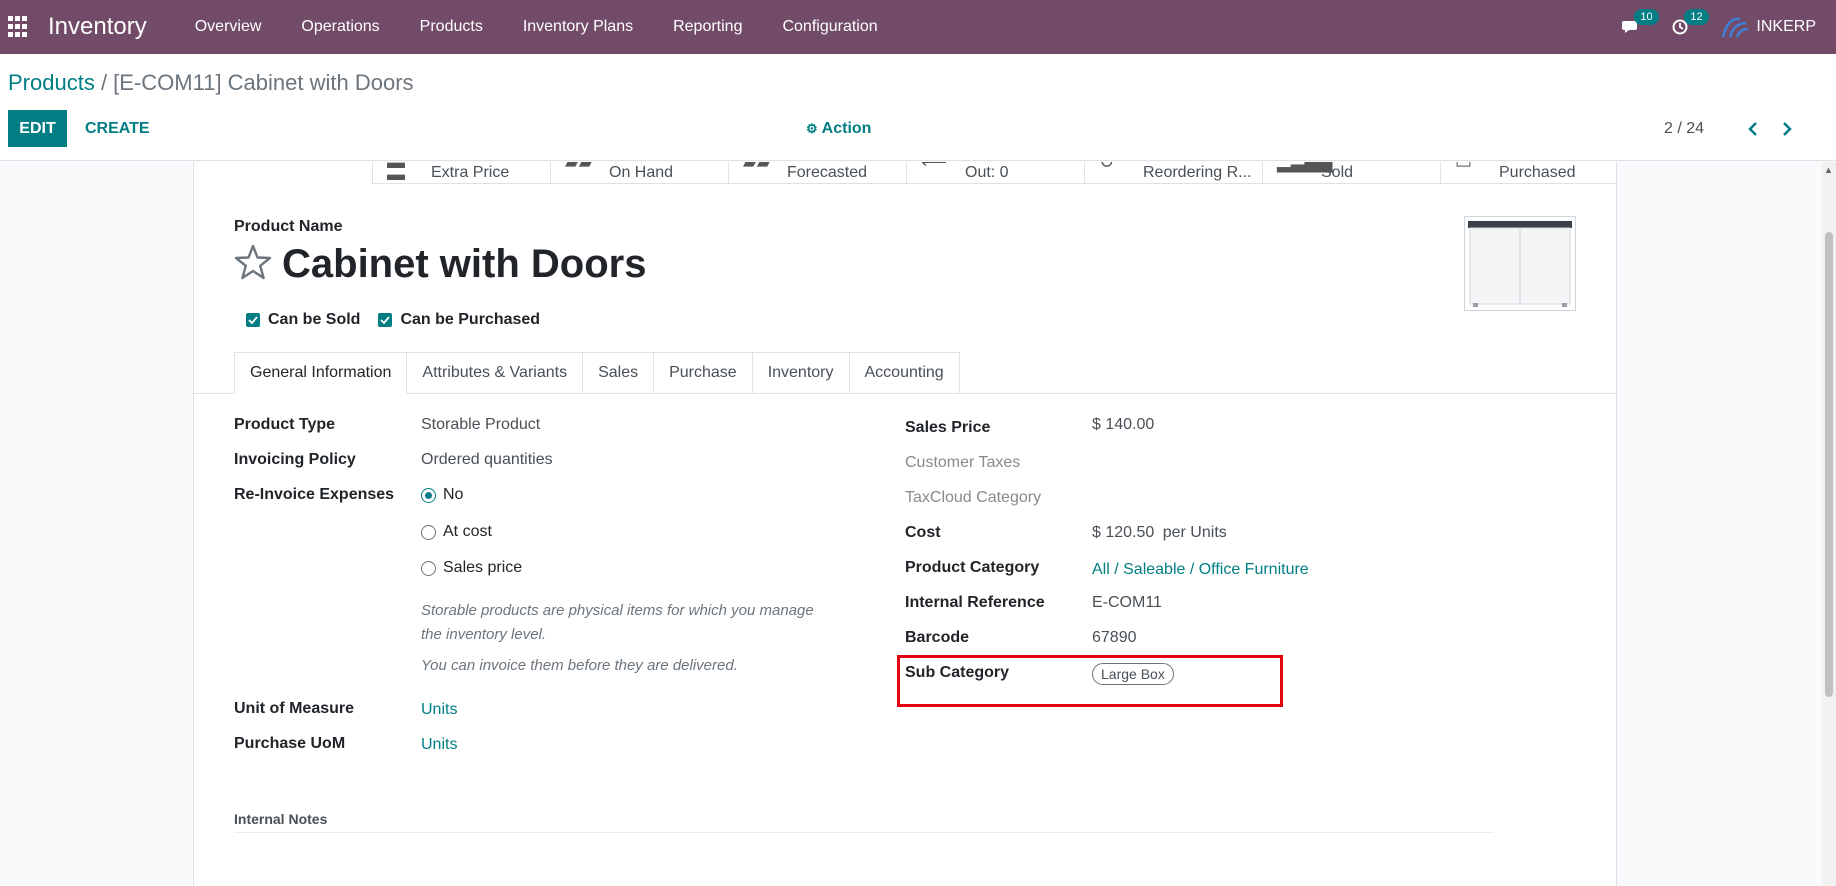  I want to click on apps-menu-icon, so click(19, 27).